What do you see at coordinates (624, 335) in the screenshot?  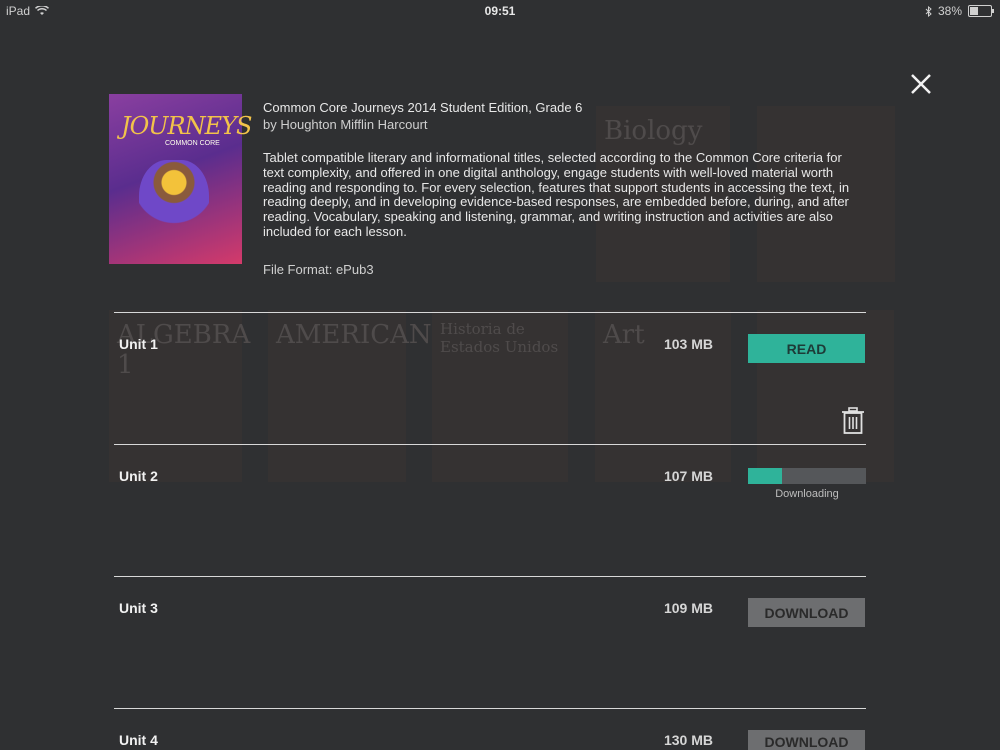 I see `background-cover-title: Art` at bounding box center [624, 335].